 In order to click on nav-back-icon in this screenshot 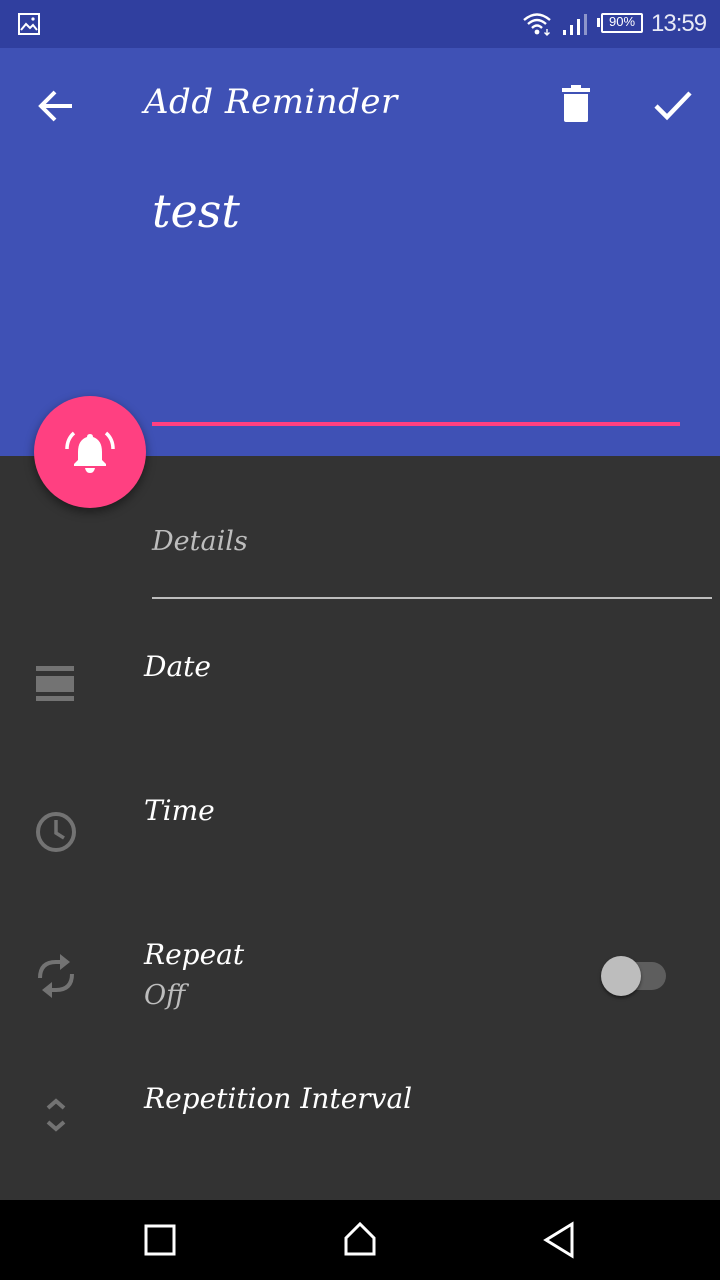, I will do `click(560, 1240)`.